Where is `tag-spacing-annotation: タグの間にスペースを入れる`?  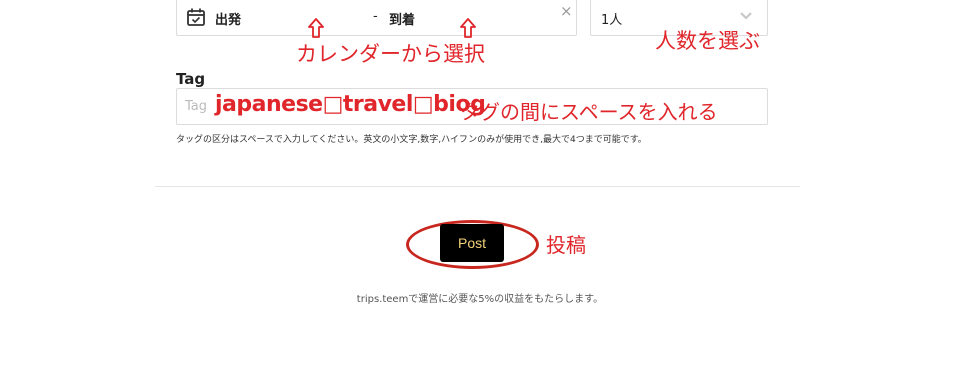
tag-spacing-annotation: タグの間にスペースを入れる is located at coordinates (589, 112).